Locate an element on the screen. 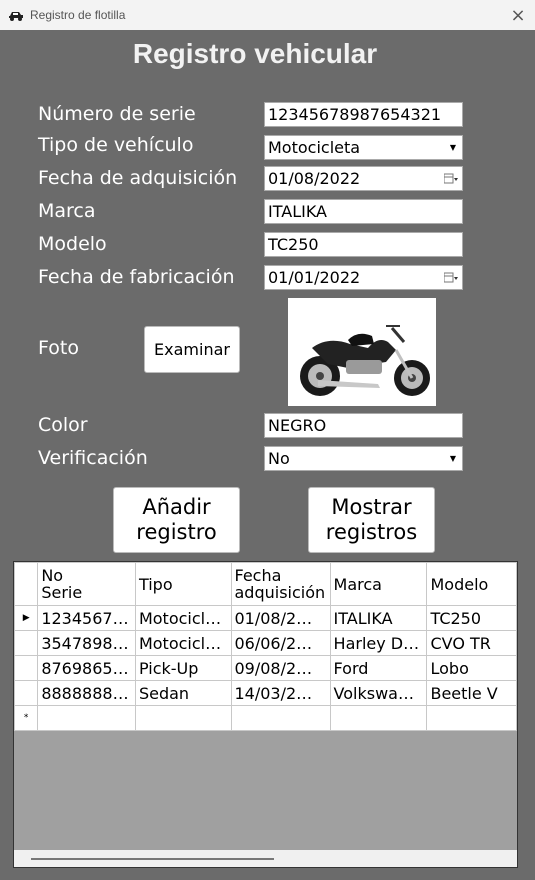 The width and height of the screenshot is (535, 880). show-records-button: Mostrar registros is located at coordinates (371, 520).